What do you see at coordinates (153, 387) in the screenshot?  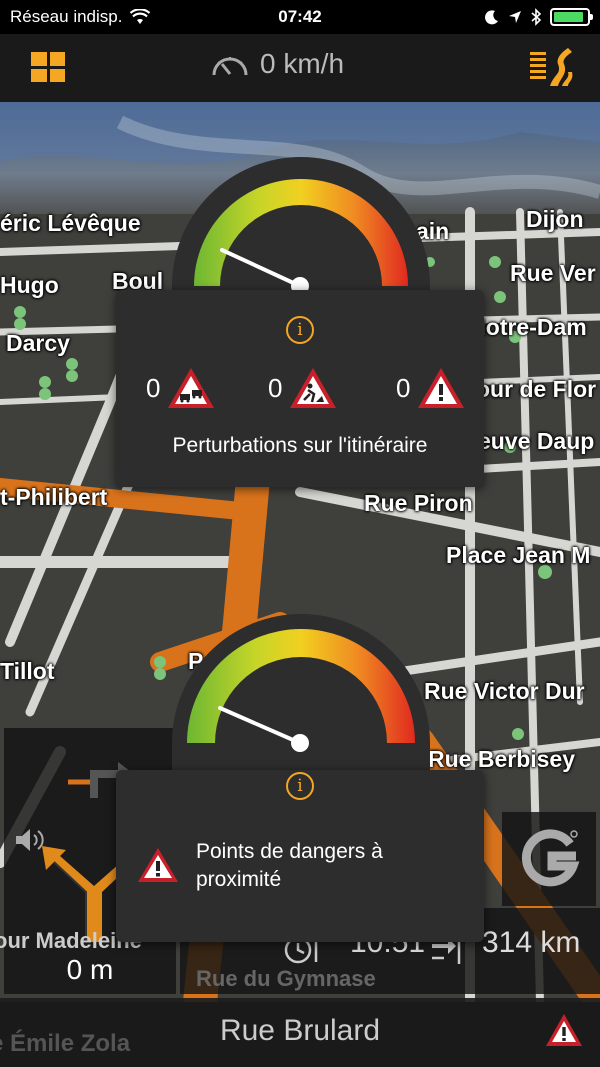 I see `congestion-count: 0` at bounding box center [153, 387].